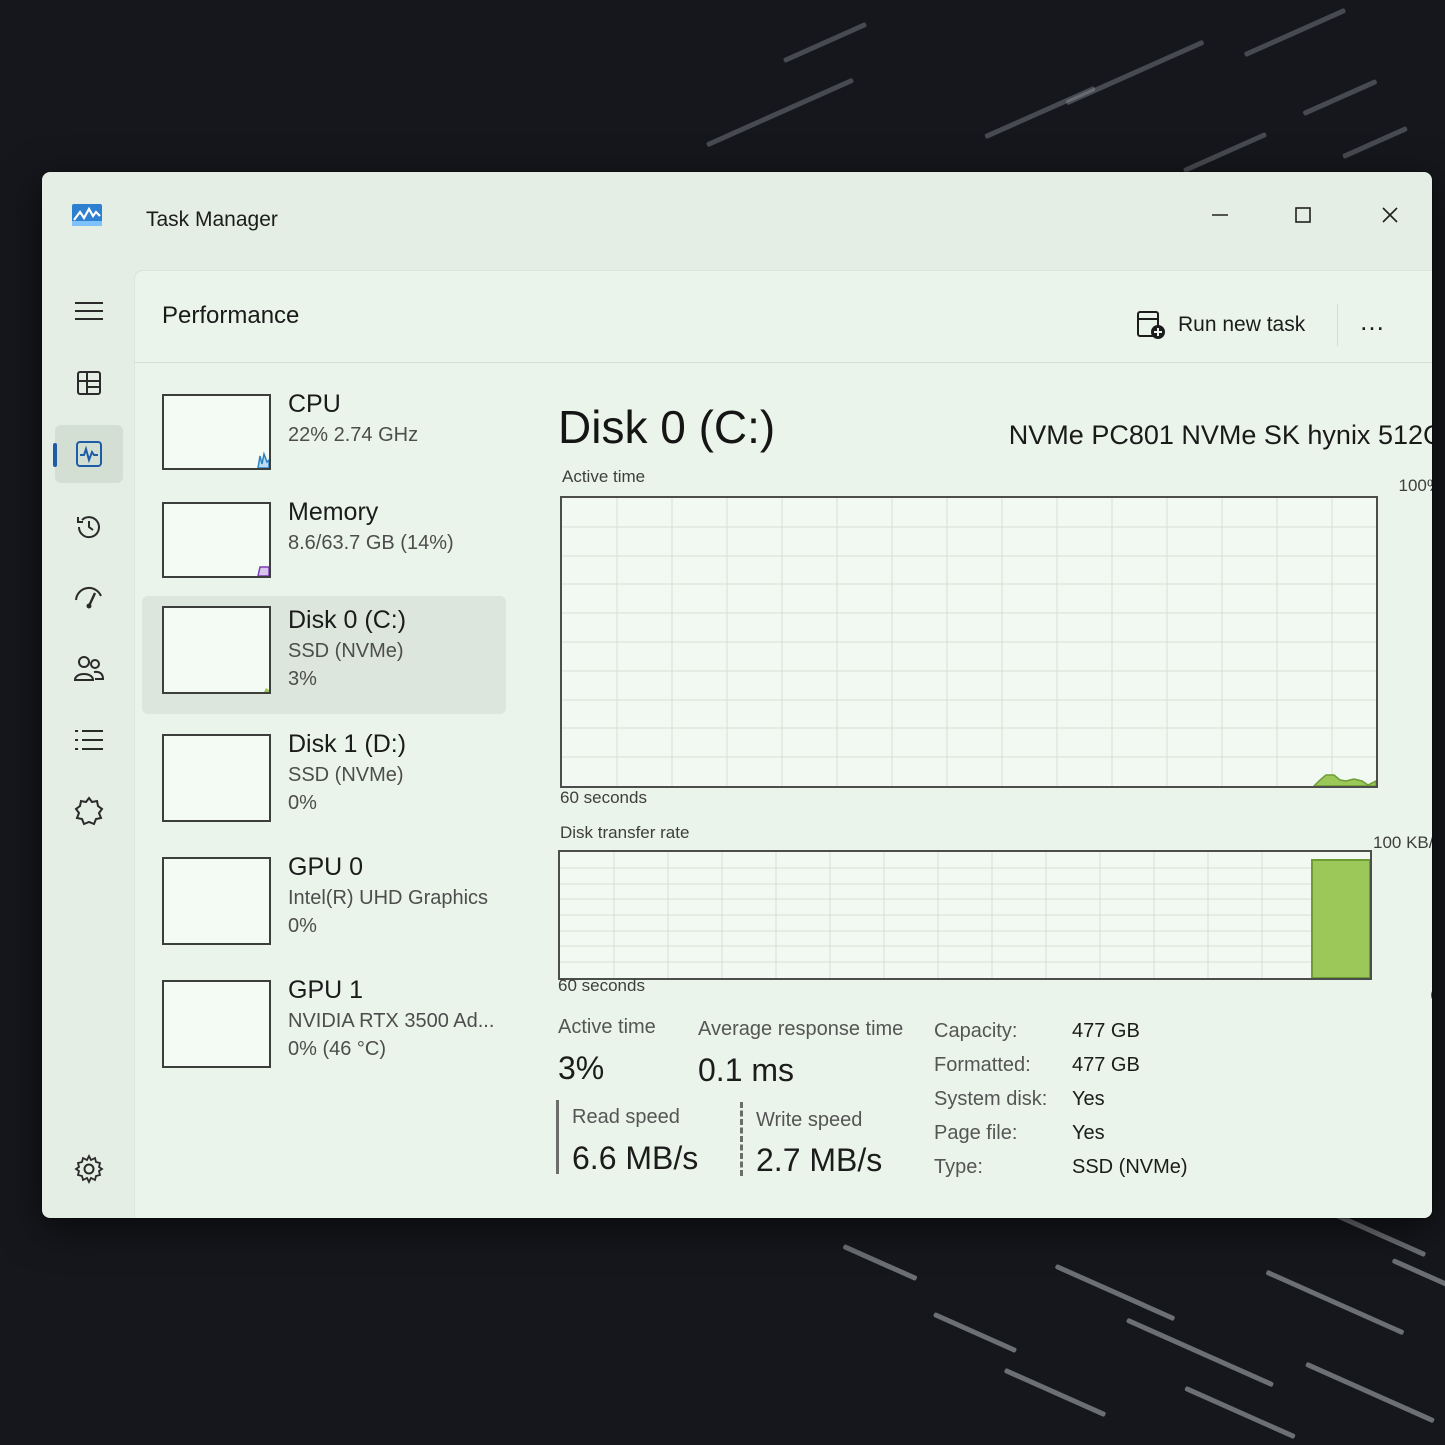 The height and width of the screenshot is (1445, 1445). I want to click on read-speed-indicator, so click(557, 1137).